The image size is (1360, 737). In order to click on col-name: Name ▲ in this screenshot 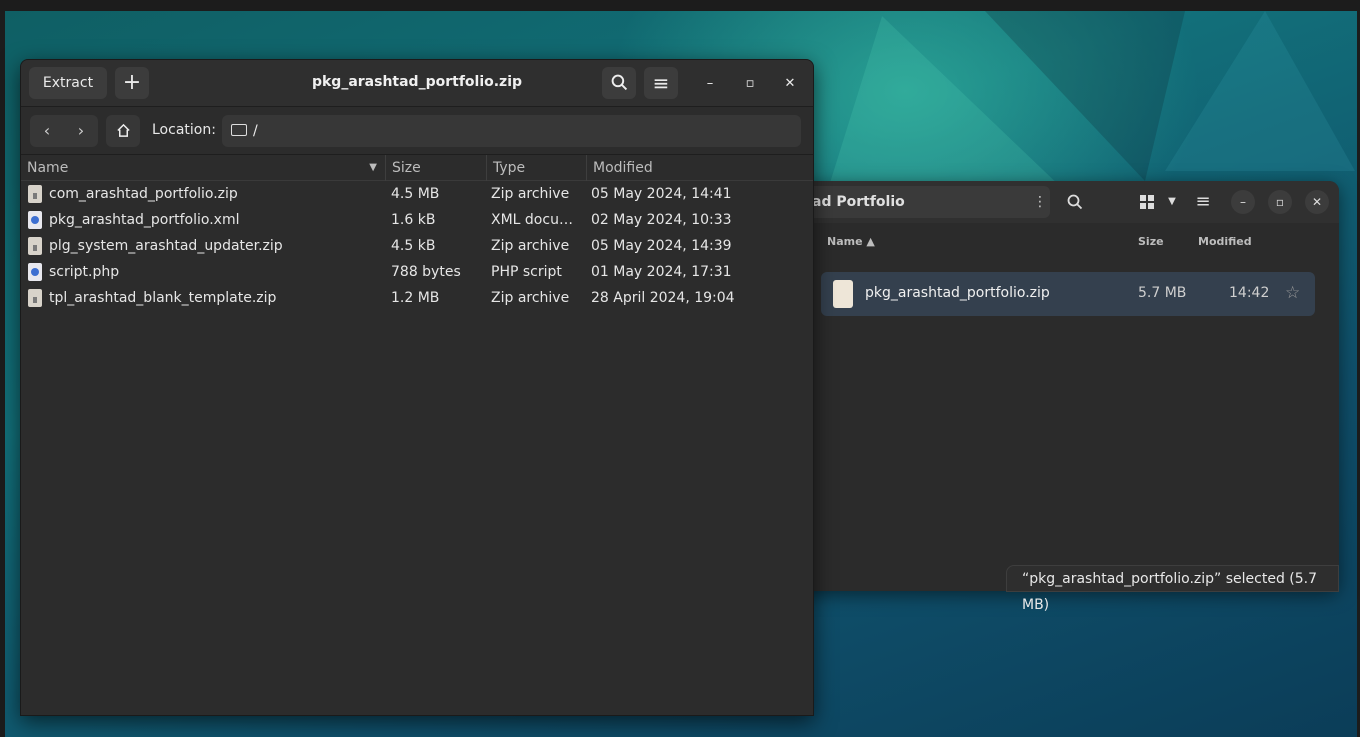, I will do `click(851, 241)`.